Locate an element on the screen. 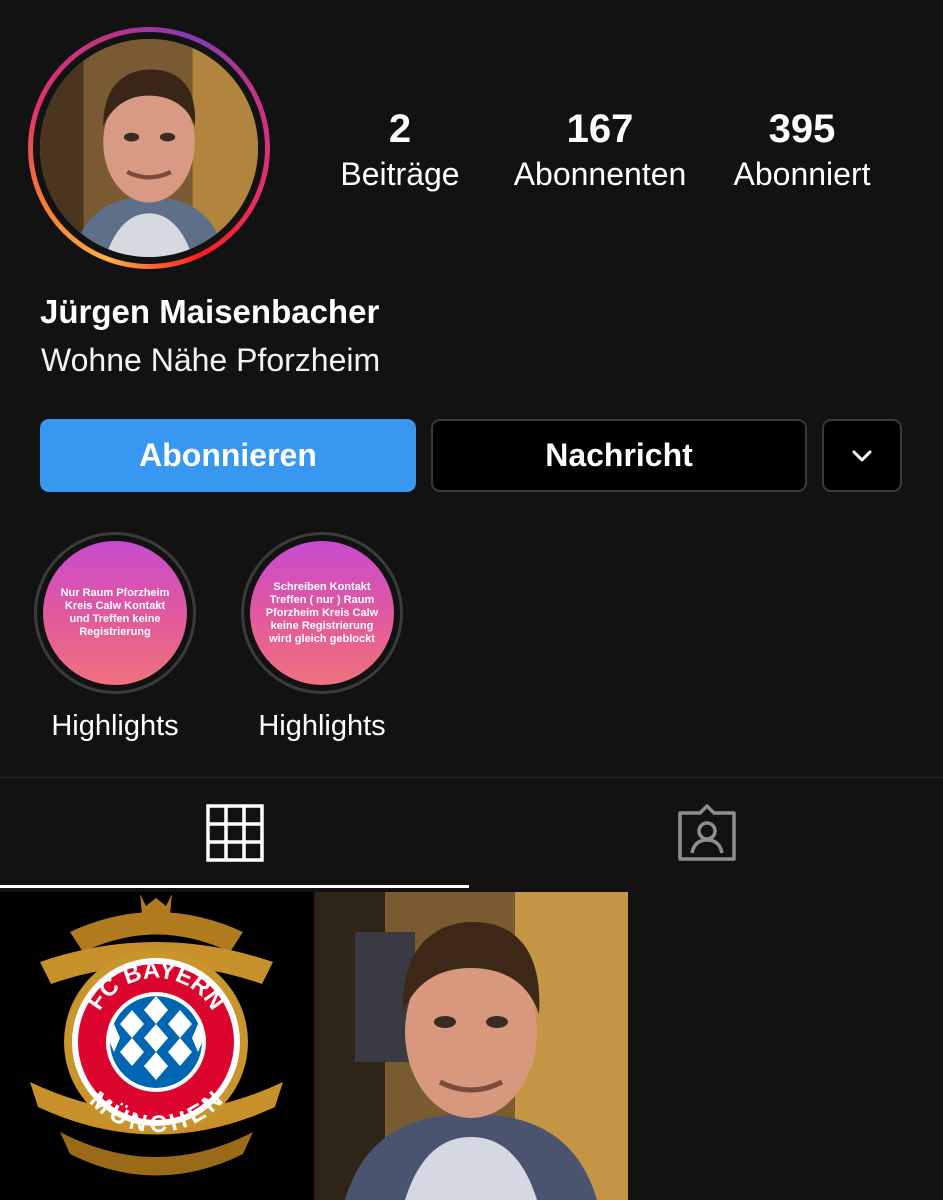 This screenshot has height=1200, width=943. stat-followers: 167 Abonnenten is located at coordinates (600, 150).